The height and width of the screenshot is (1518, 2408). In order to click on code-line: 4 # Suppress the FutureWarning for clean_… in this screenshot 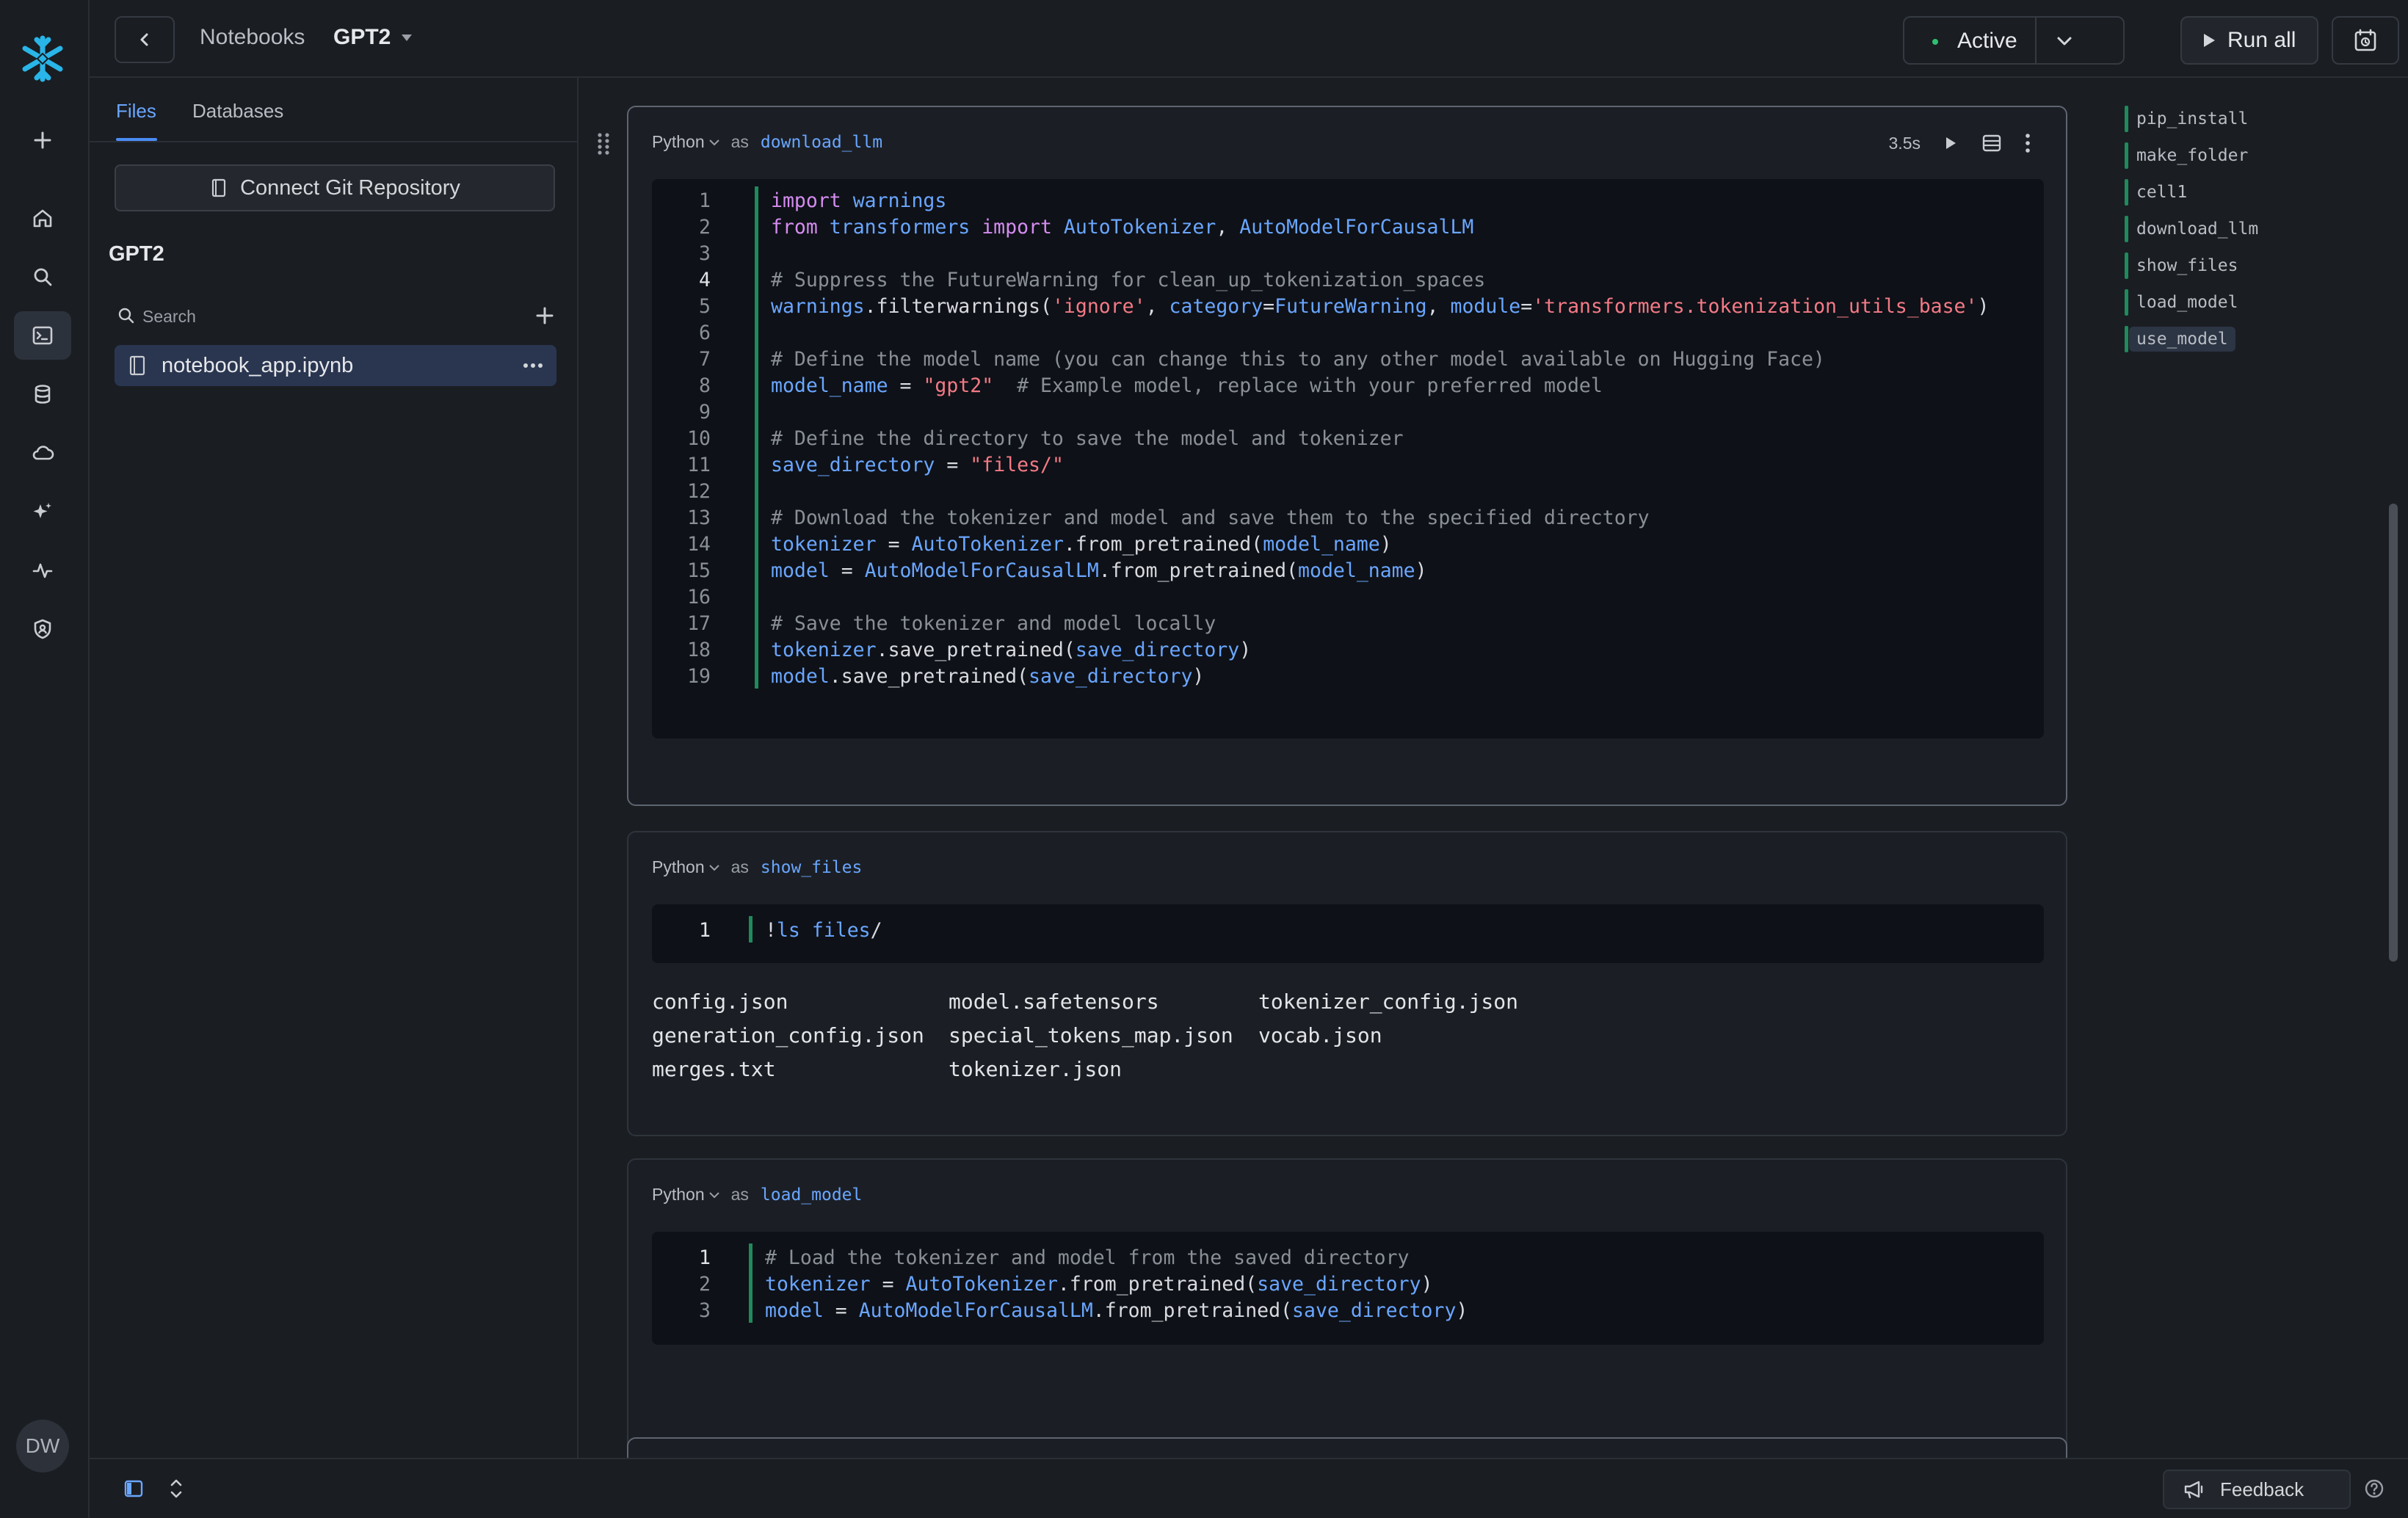, I will do `click(1348, 282)`.